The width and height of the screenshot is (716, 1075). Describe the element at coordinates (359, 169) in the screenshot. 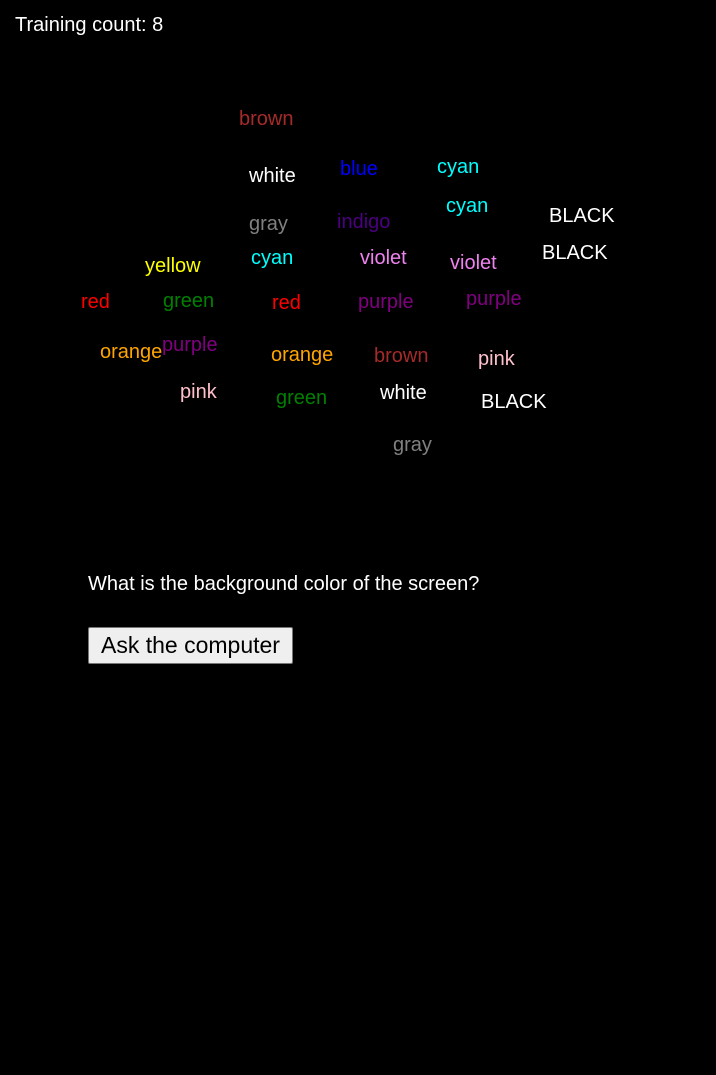

I see `color-word: blue` at that location.